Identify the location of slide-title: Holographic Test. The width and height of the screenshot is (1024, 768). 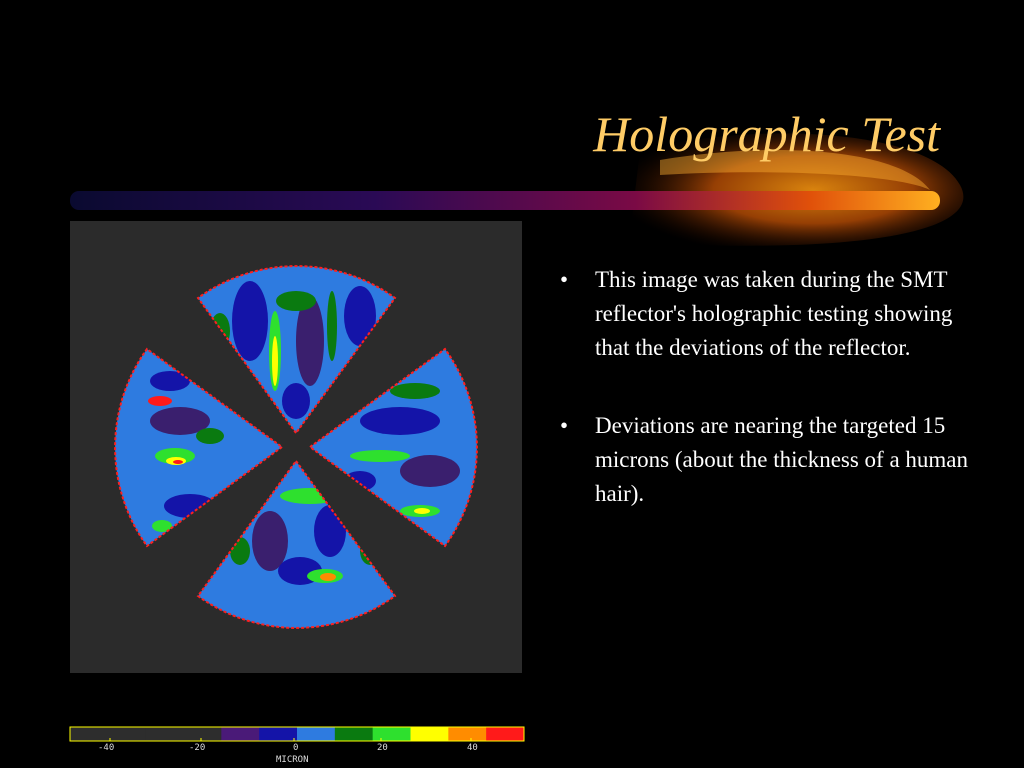
(766, 134).